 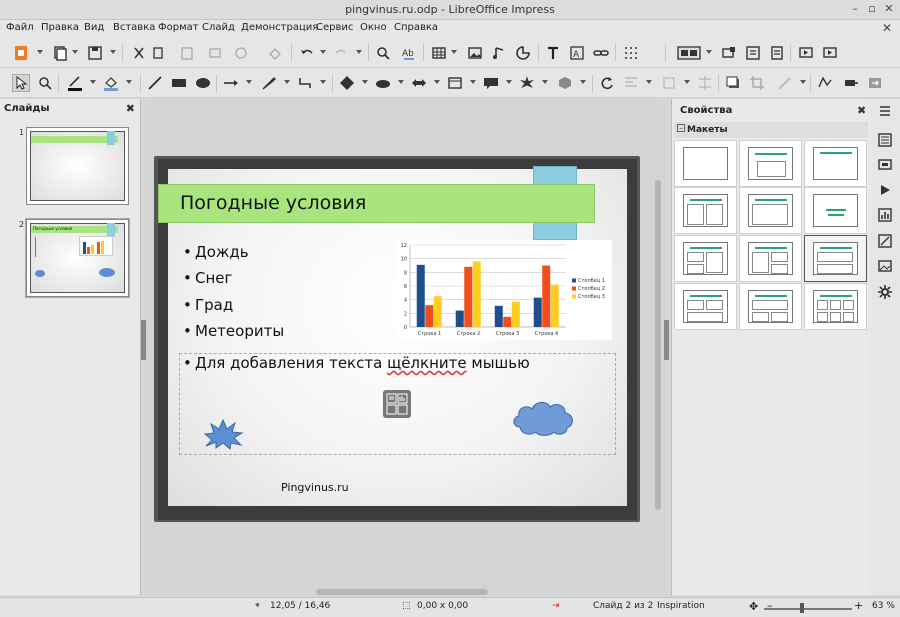 I want to click on paint-bucket-icon, so click(x=275, y=53).